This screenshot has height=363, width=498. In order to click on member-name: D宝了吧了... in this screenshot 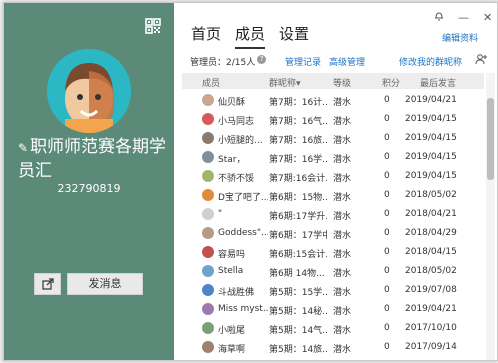, I will do `click(243, 198)`.